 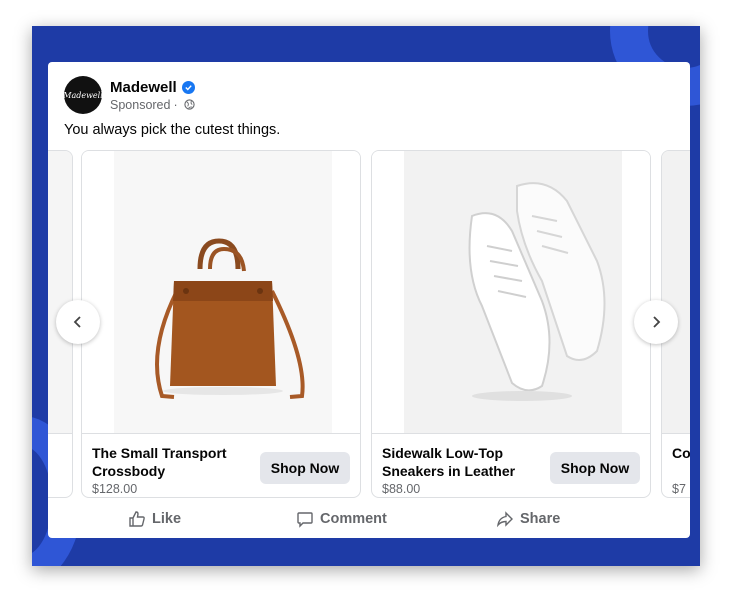 I want to click on post-header: Madewell Madewell Sponsored ·, so click(x=129, y=95).